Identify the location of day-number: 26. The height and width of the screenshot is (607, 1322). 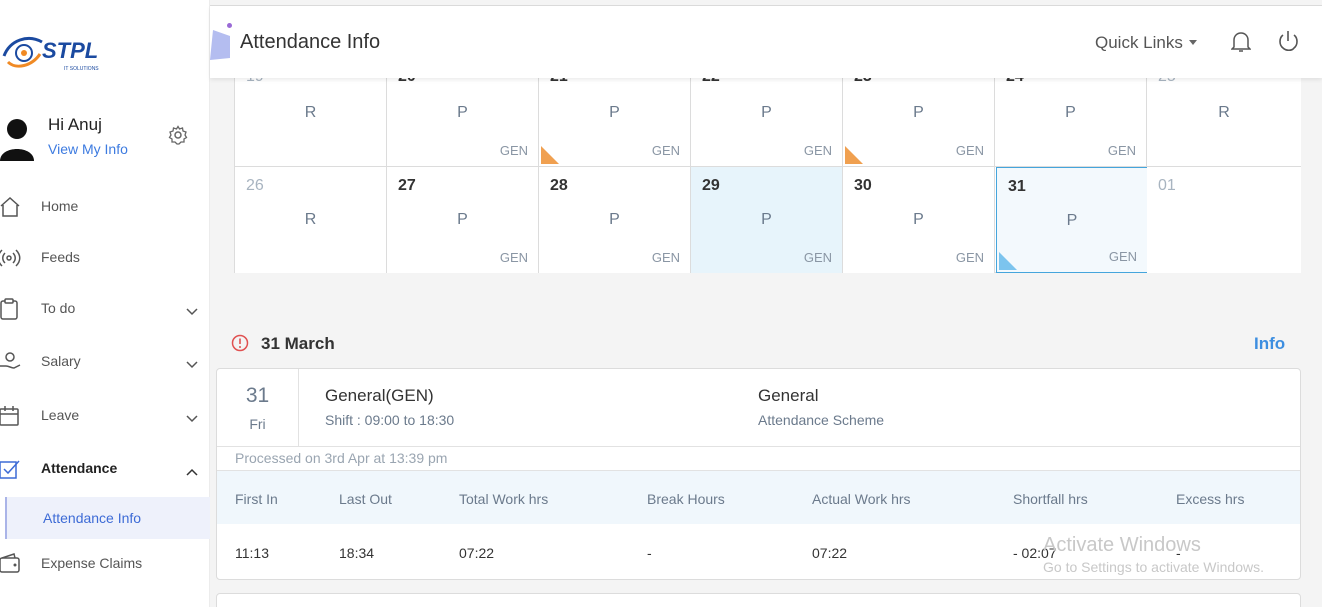
(255, 185).